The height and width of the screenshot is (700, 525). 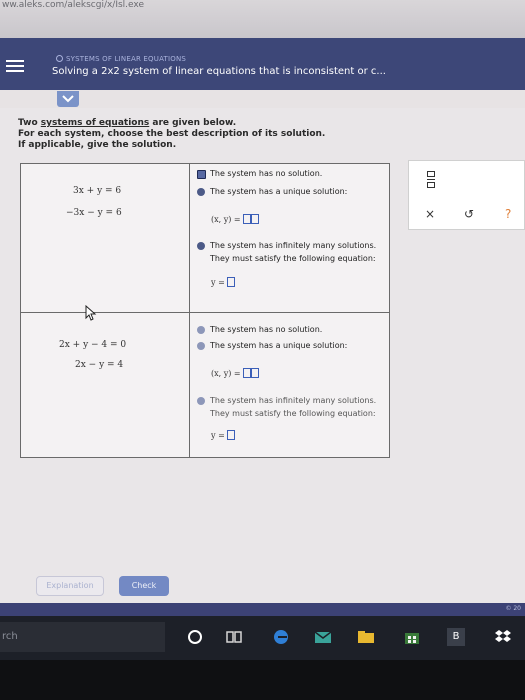 What do you see at coordinates (281, 637) in the screenshot?
I see `edge-browser-icon` at bounding box center [281, 637].